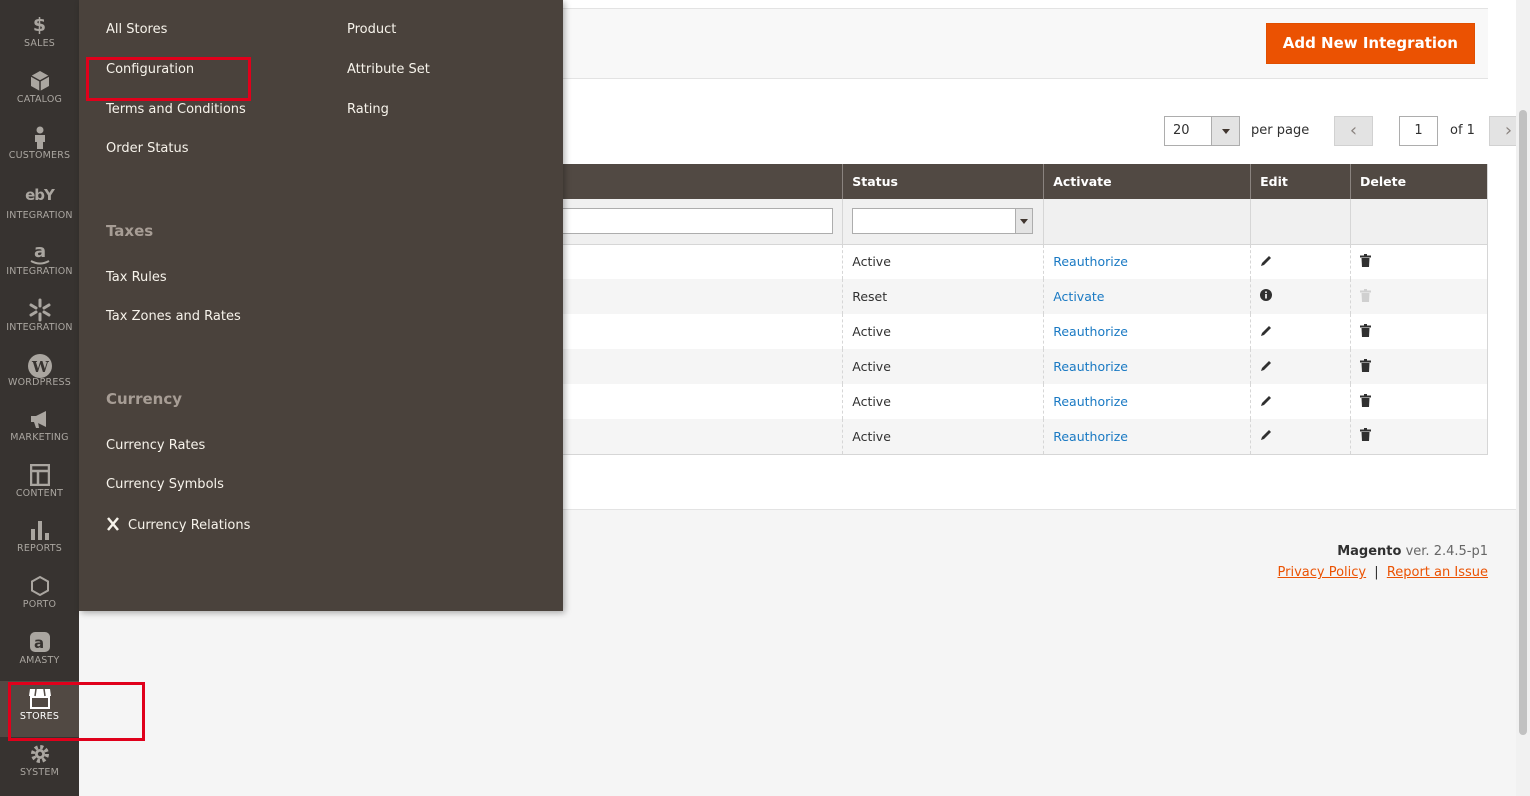 The height and width of the screenshot is (796, 1530). I want to click on menu-terms-and-conditions: Terms and Conditions, so click(176, 109).